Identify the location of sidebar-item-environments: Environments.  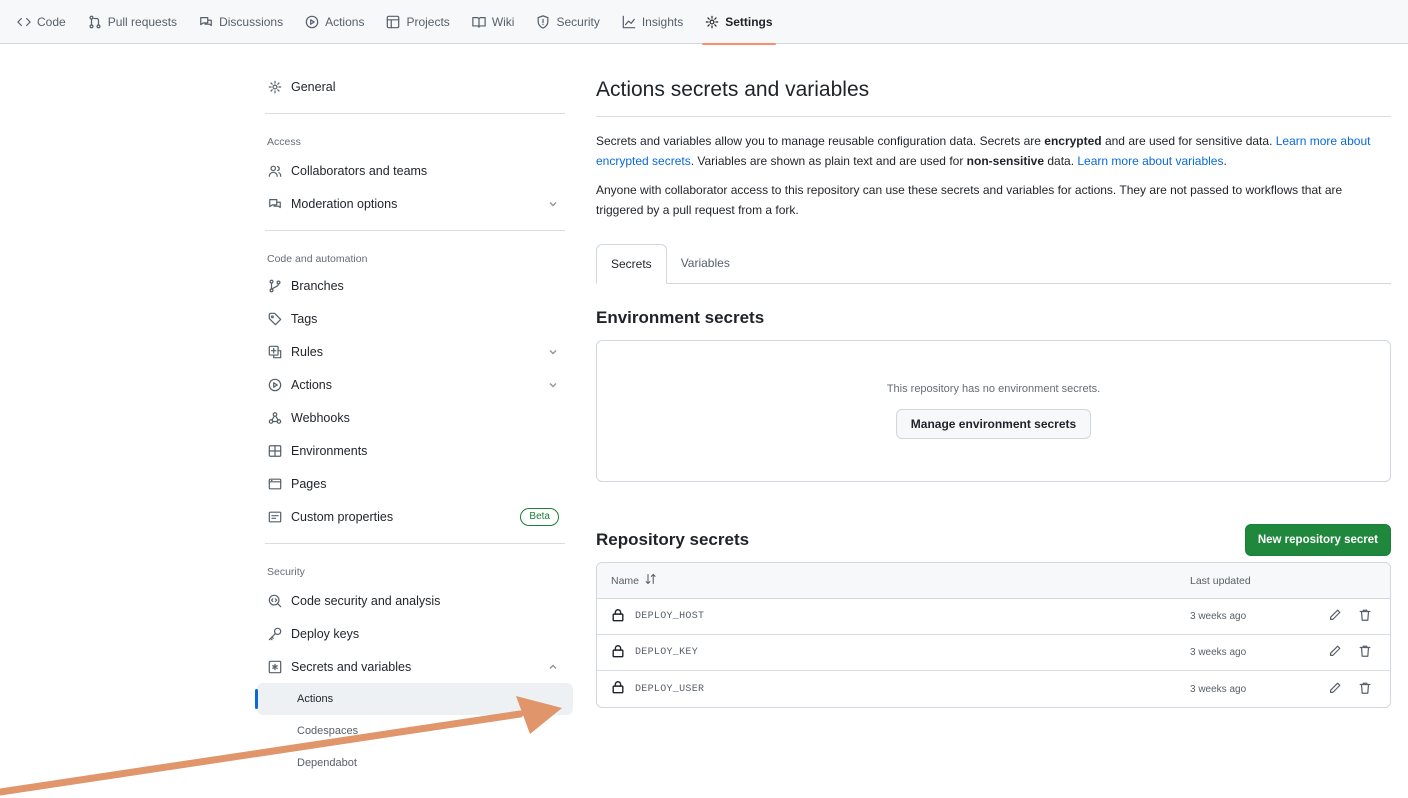
(415, 450).